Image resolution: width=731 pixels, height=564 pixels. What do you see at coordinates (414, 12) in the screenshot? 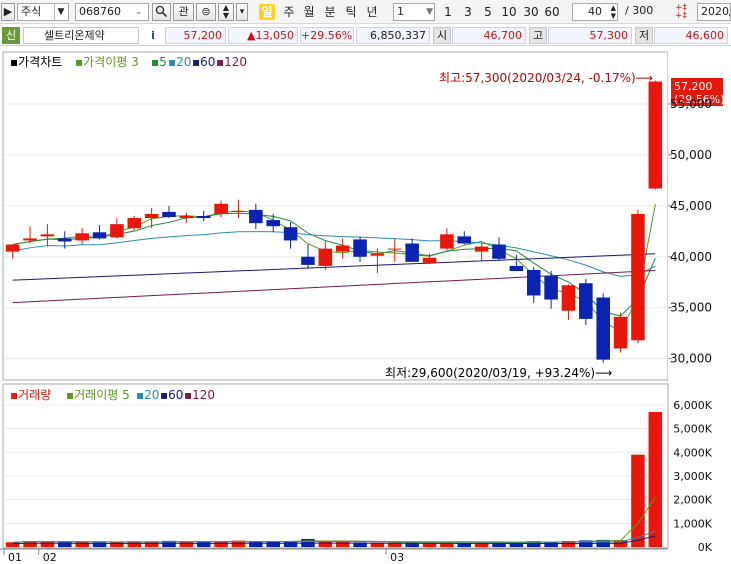
I see `interval-select: 1 ▼` at bounding box center [414, 12].